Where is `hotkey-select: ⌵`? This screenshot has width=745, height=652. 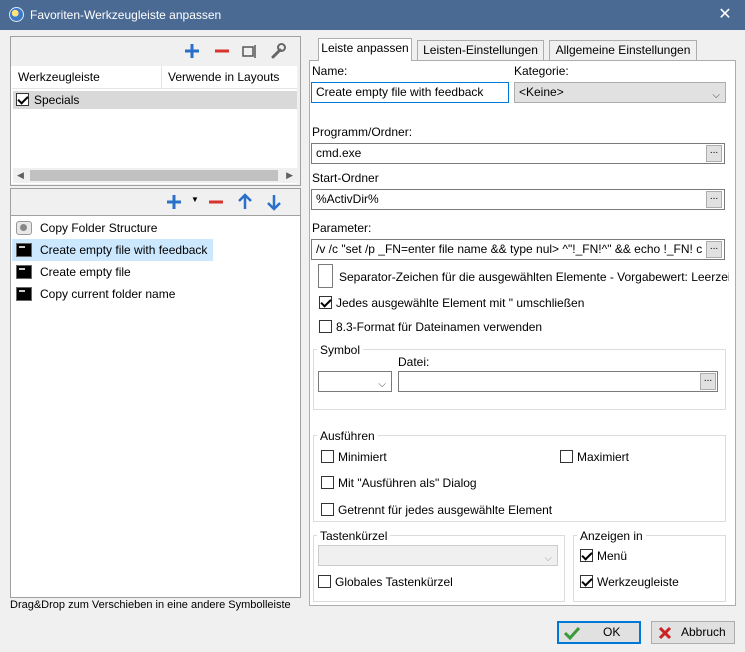 hotkey-select: ⌵ is located at coordinates (438, 555).